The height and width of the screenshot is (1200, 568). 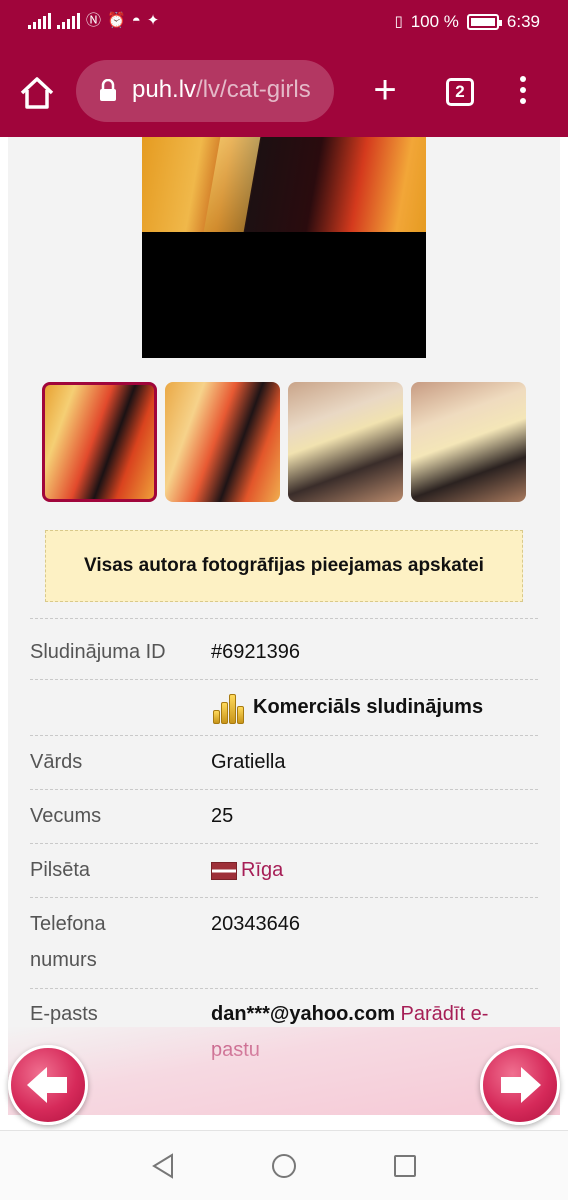 I want to click on arrow-right-icon, so click(x=521, y=1085).